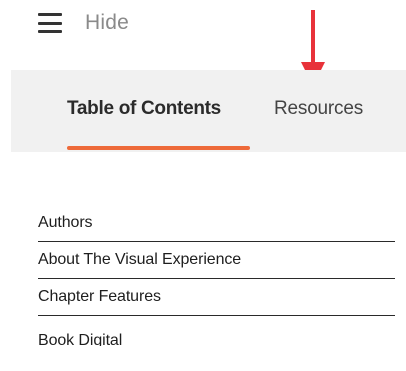 Image resolution: width=406 pixels, height=371 pixels. I want to click on list-item-label: Book Digital, so click(80, 339).